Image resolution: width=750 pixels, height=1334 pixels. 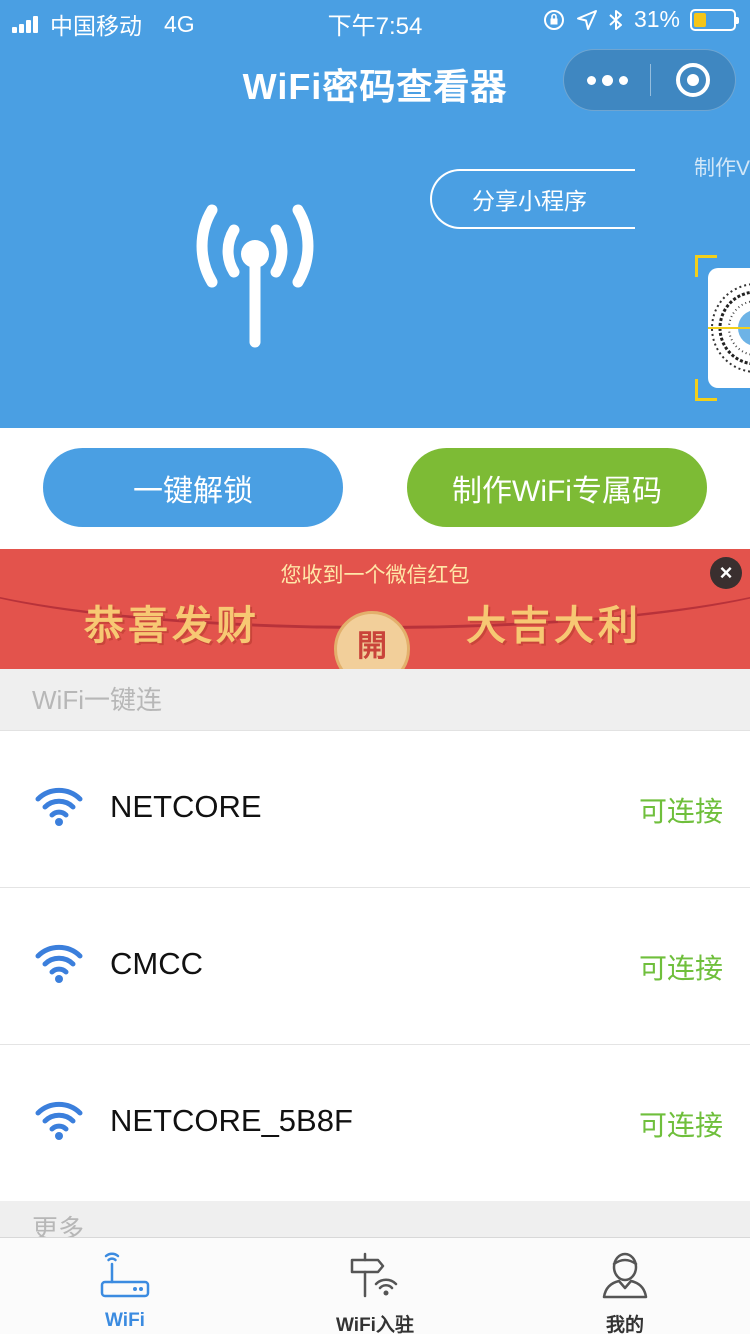 What do you see at coordinates (172, 626) in the screenshot?
I see `banner-left-text: 恭喜发财` at bounding box center [172, 626].